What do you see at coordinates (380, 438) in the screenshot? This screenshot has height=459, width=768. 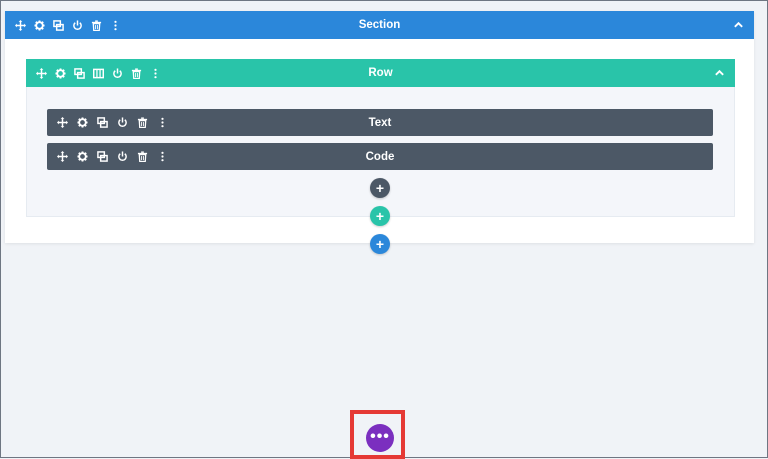 I see `page-settings-more-button: •••` at bounding box center [380, 438].